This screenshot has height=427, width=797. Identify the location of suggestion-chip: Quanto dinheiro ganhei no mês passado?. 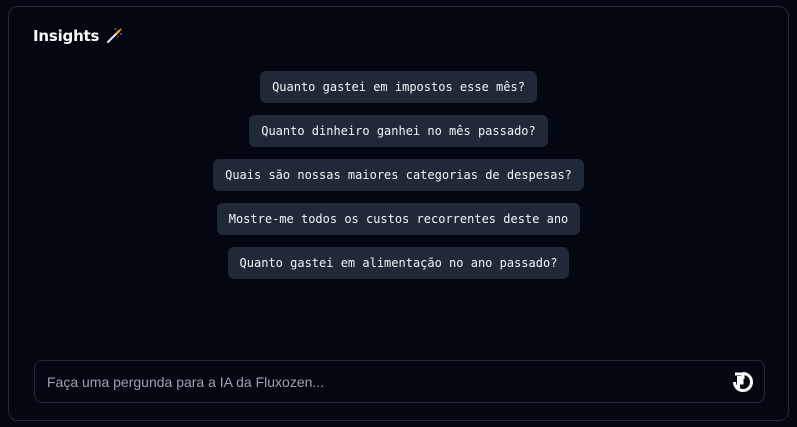
(398, 131).